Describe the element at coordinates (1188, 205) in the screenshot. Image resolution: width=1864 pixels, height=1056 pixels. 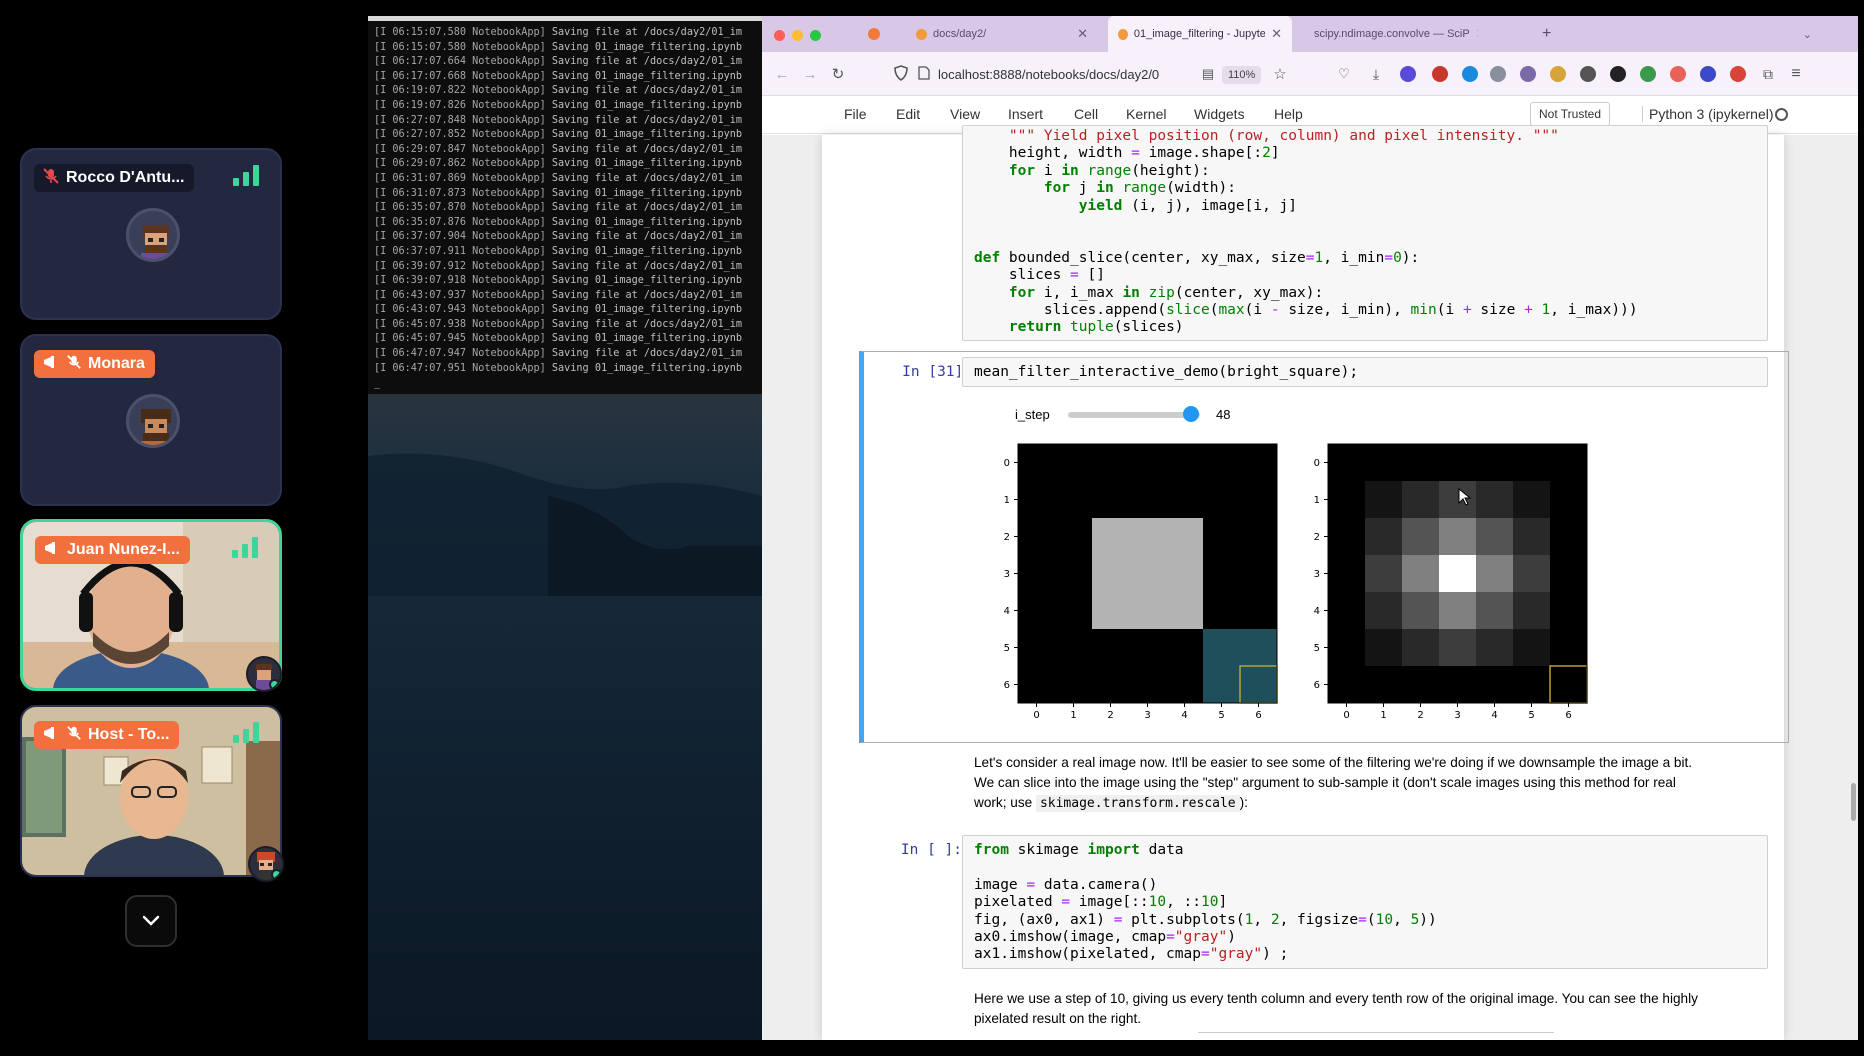
I see `code-line: yield (i, j), image[i, j]` at that location.